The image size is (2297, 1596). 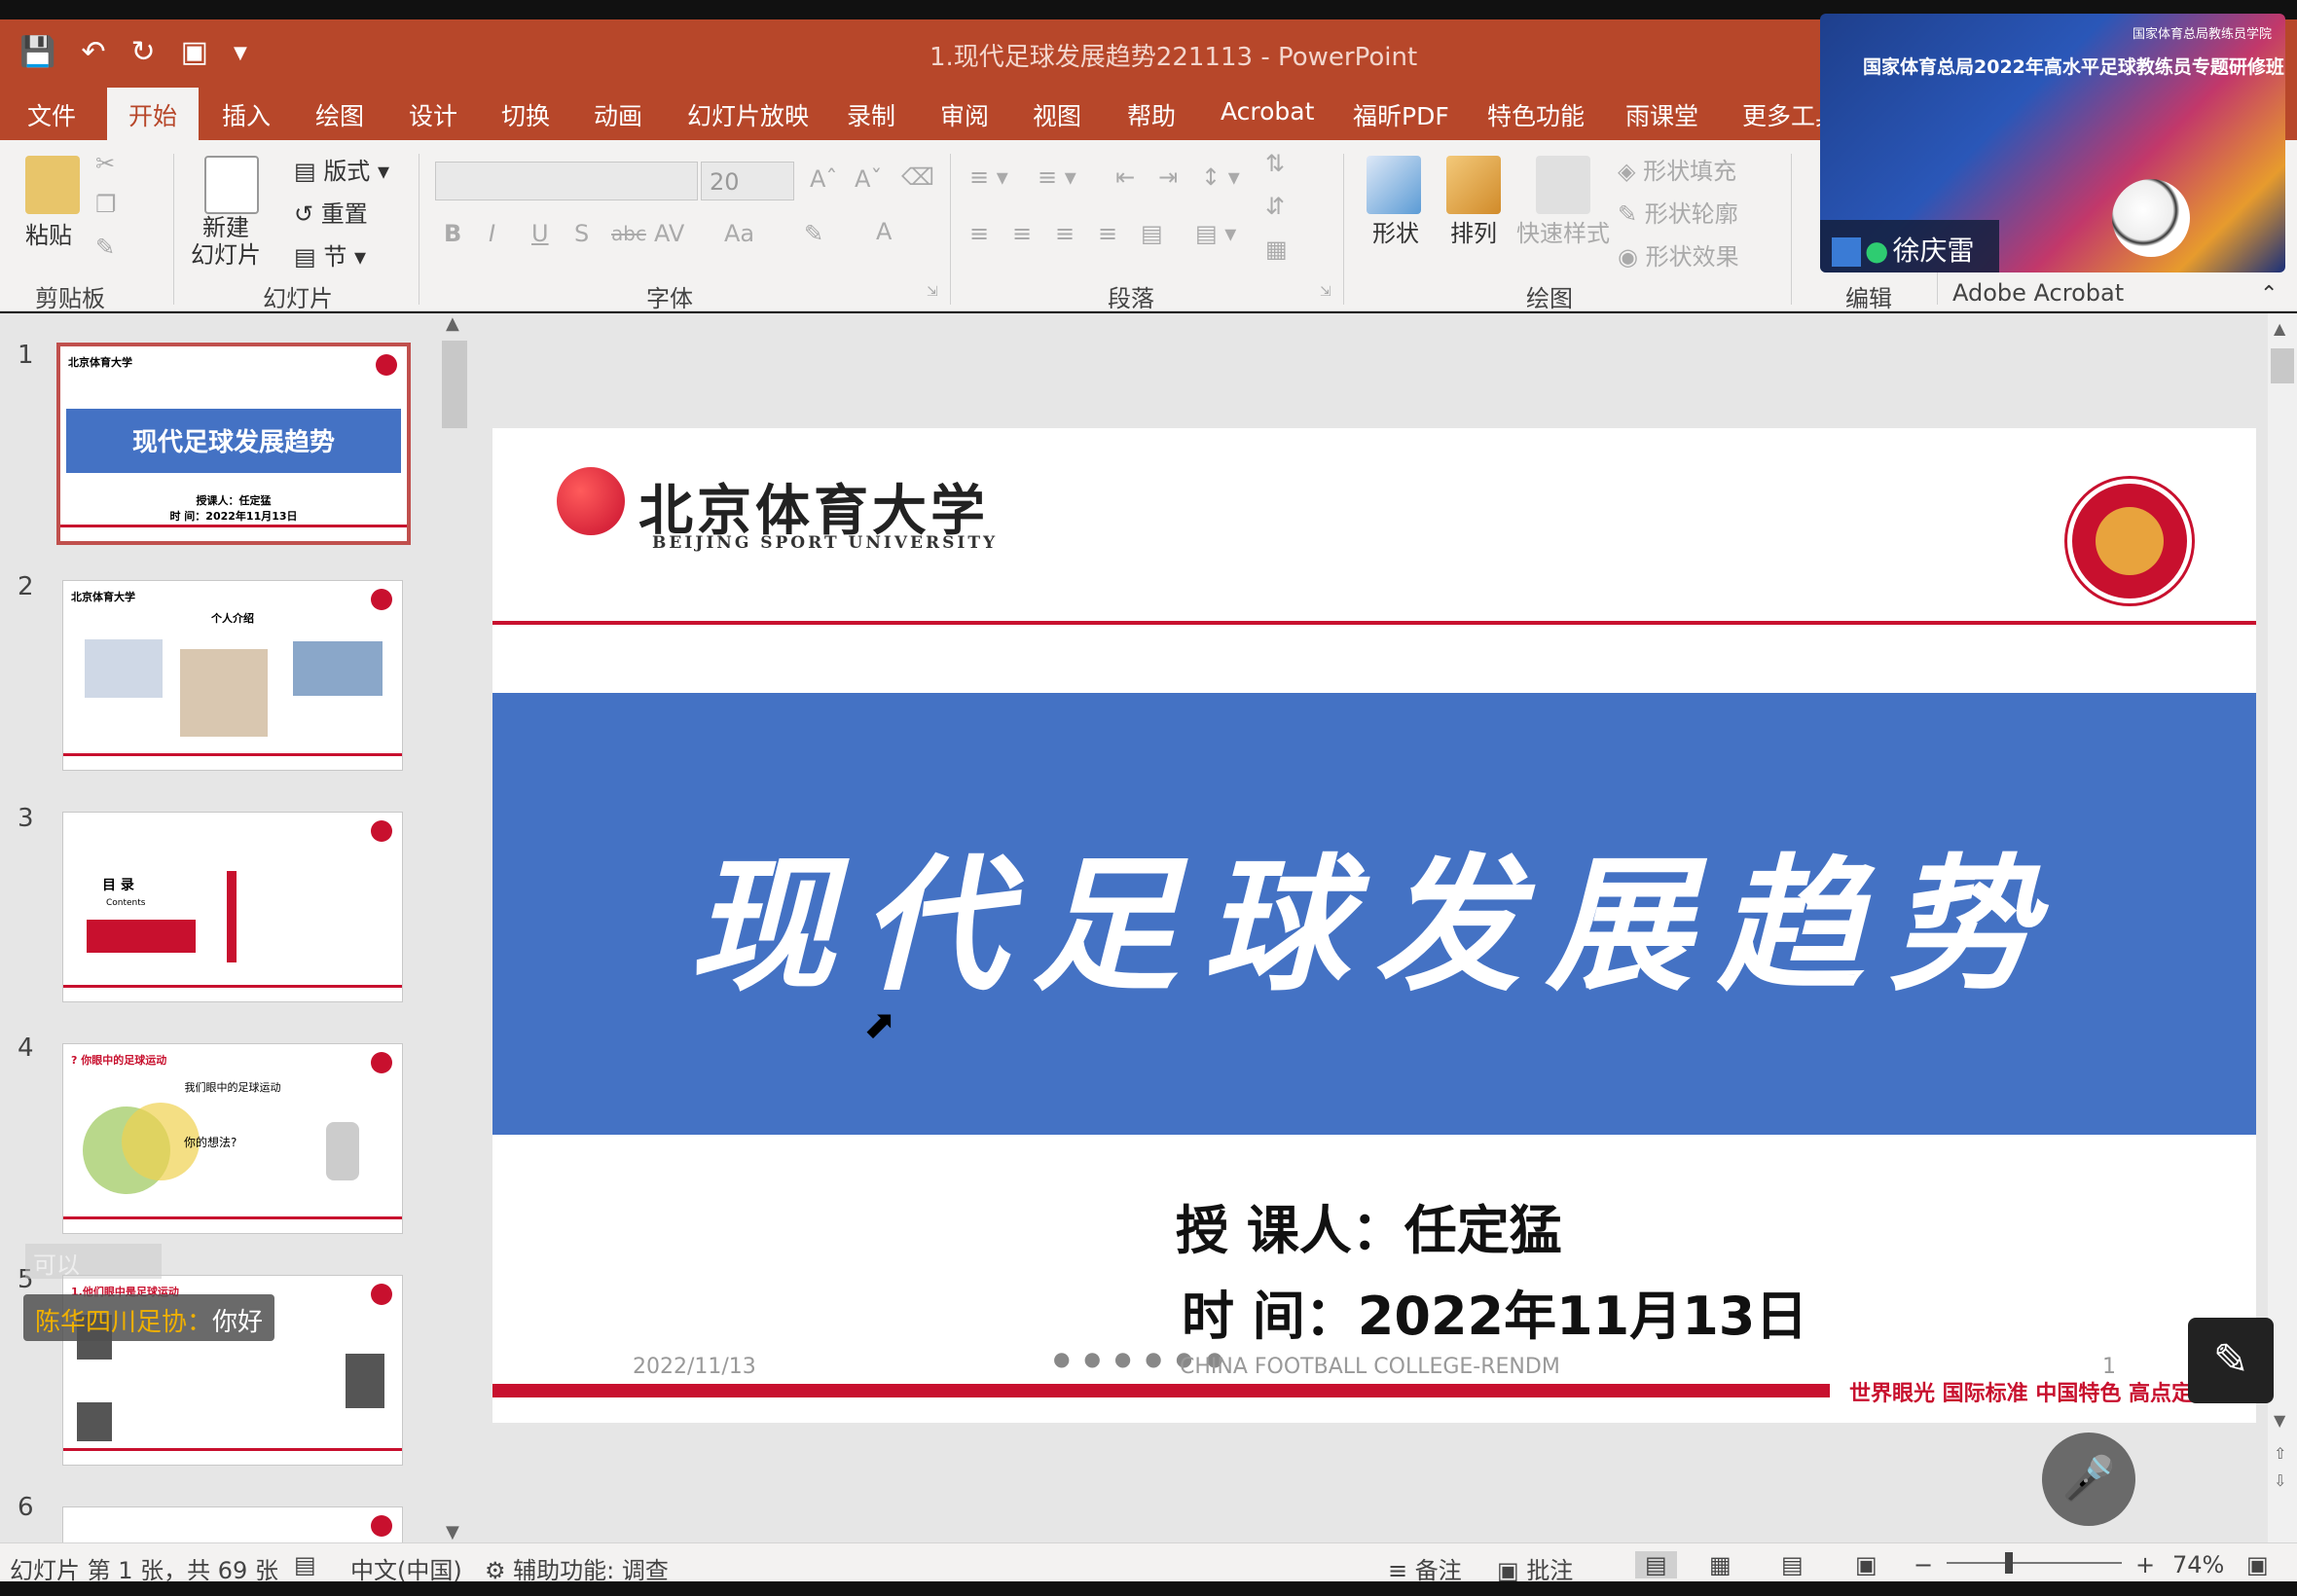 What do you see at coordinates (37, 52) in the screenshot?
I see `save-icon: 💾` at bounding box center [37, 52].